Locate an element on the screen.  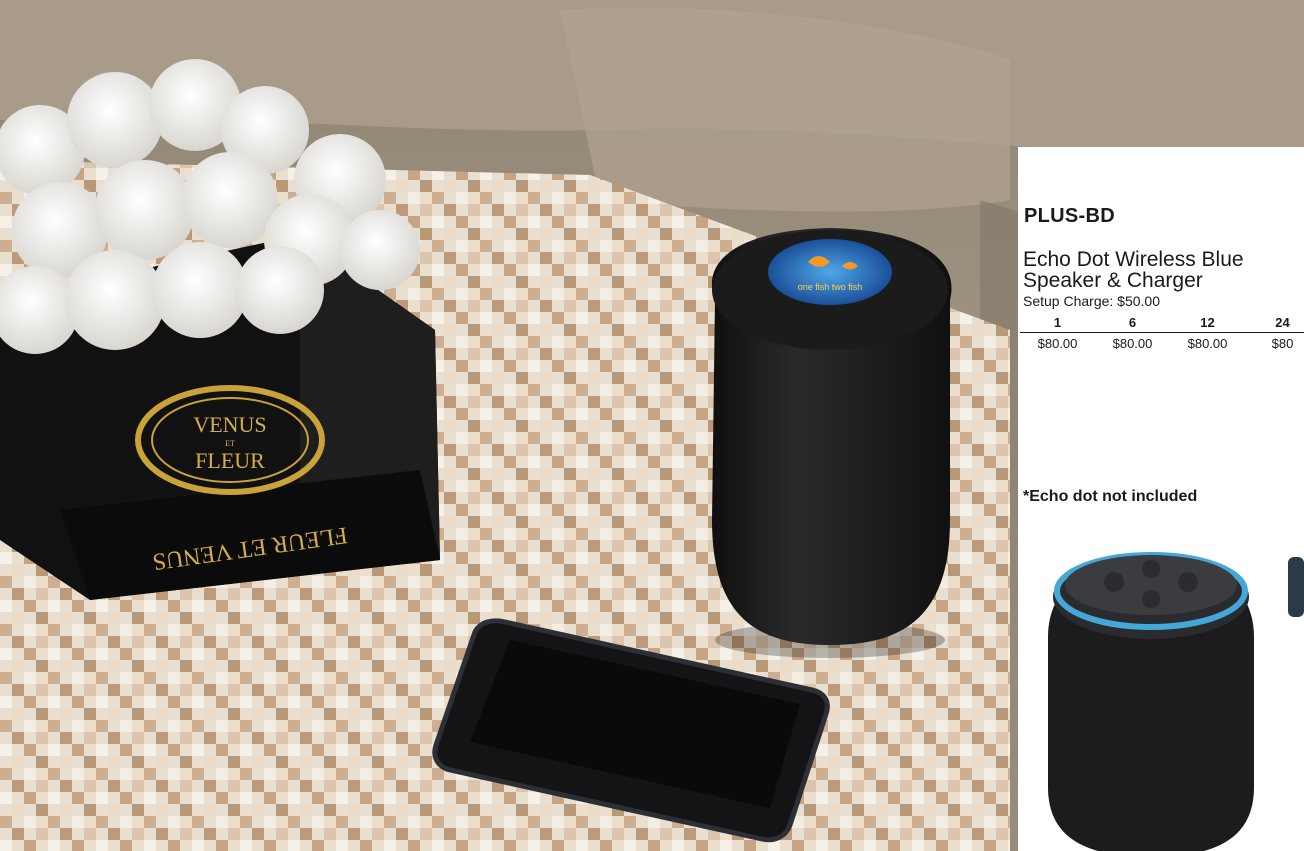
quantity-cell: 24 is located at coordinates (1274, 324).